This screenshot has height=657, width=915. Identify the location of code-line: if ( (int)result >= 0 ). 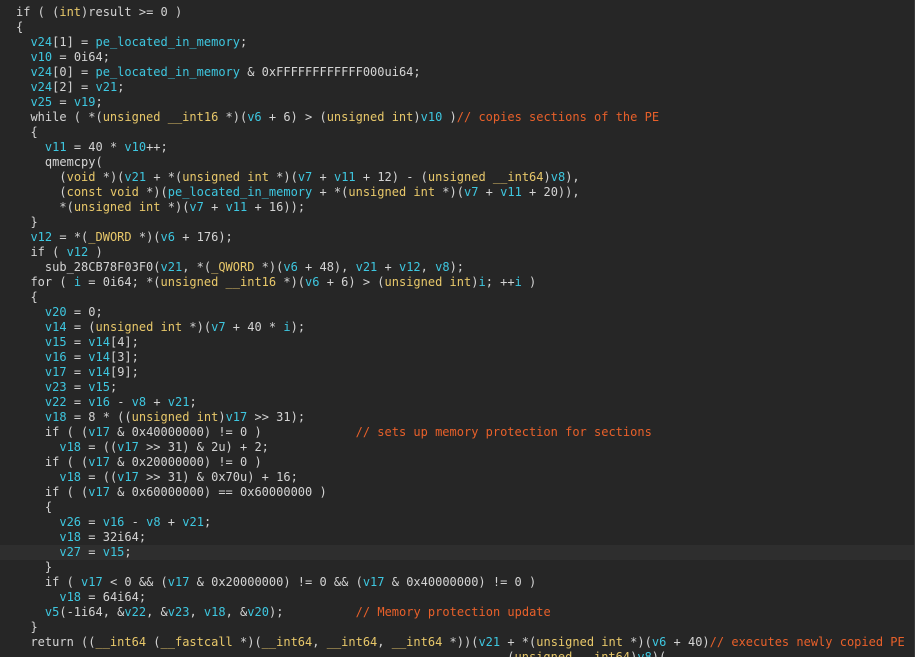
(457, 12).